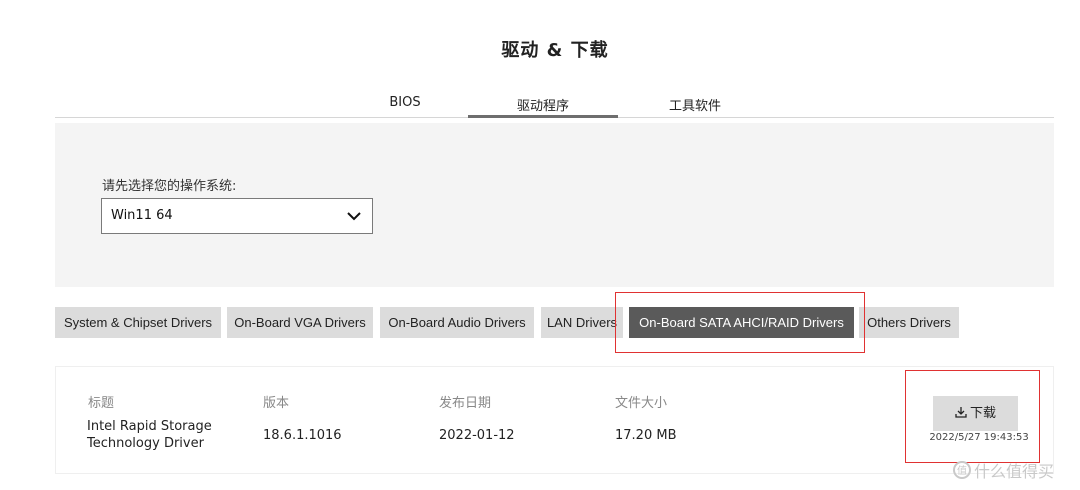 The image size is (1080, 490). What do you see at coordinates (465, 403) in the screenshot?
I see `header-release-date: 发布日期` at bounding box center [465, 403].